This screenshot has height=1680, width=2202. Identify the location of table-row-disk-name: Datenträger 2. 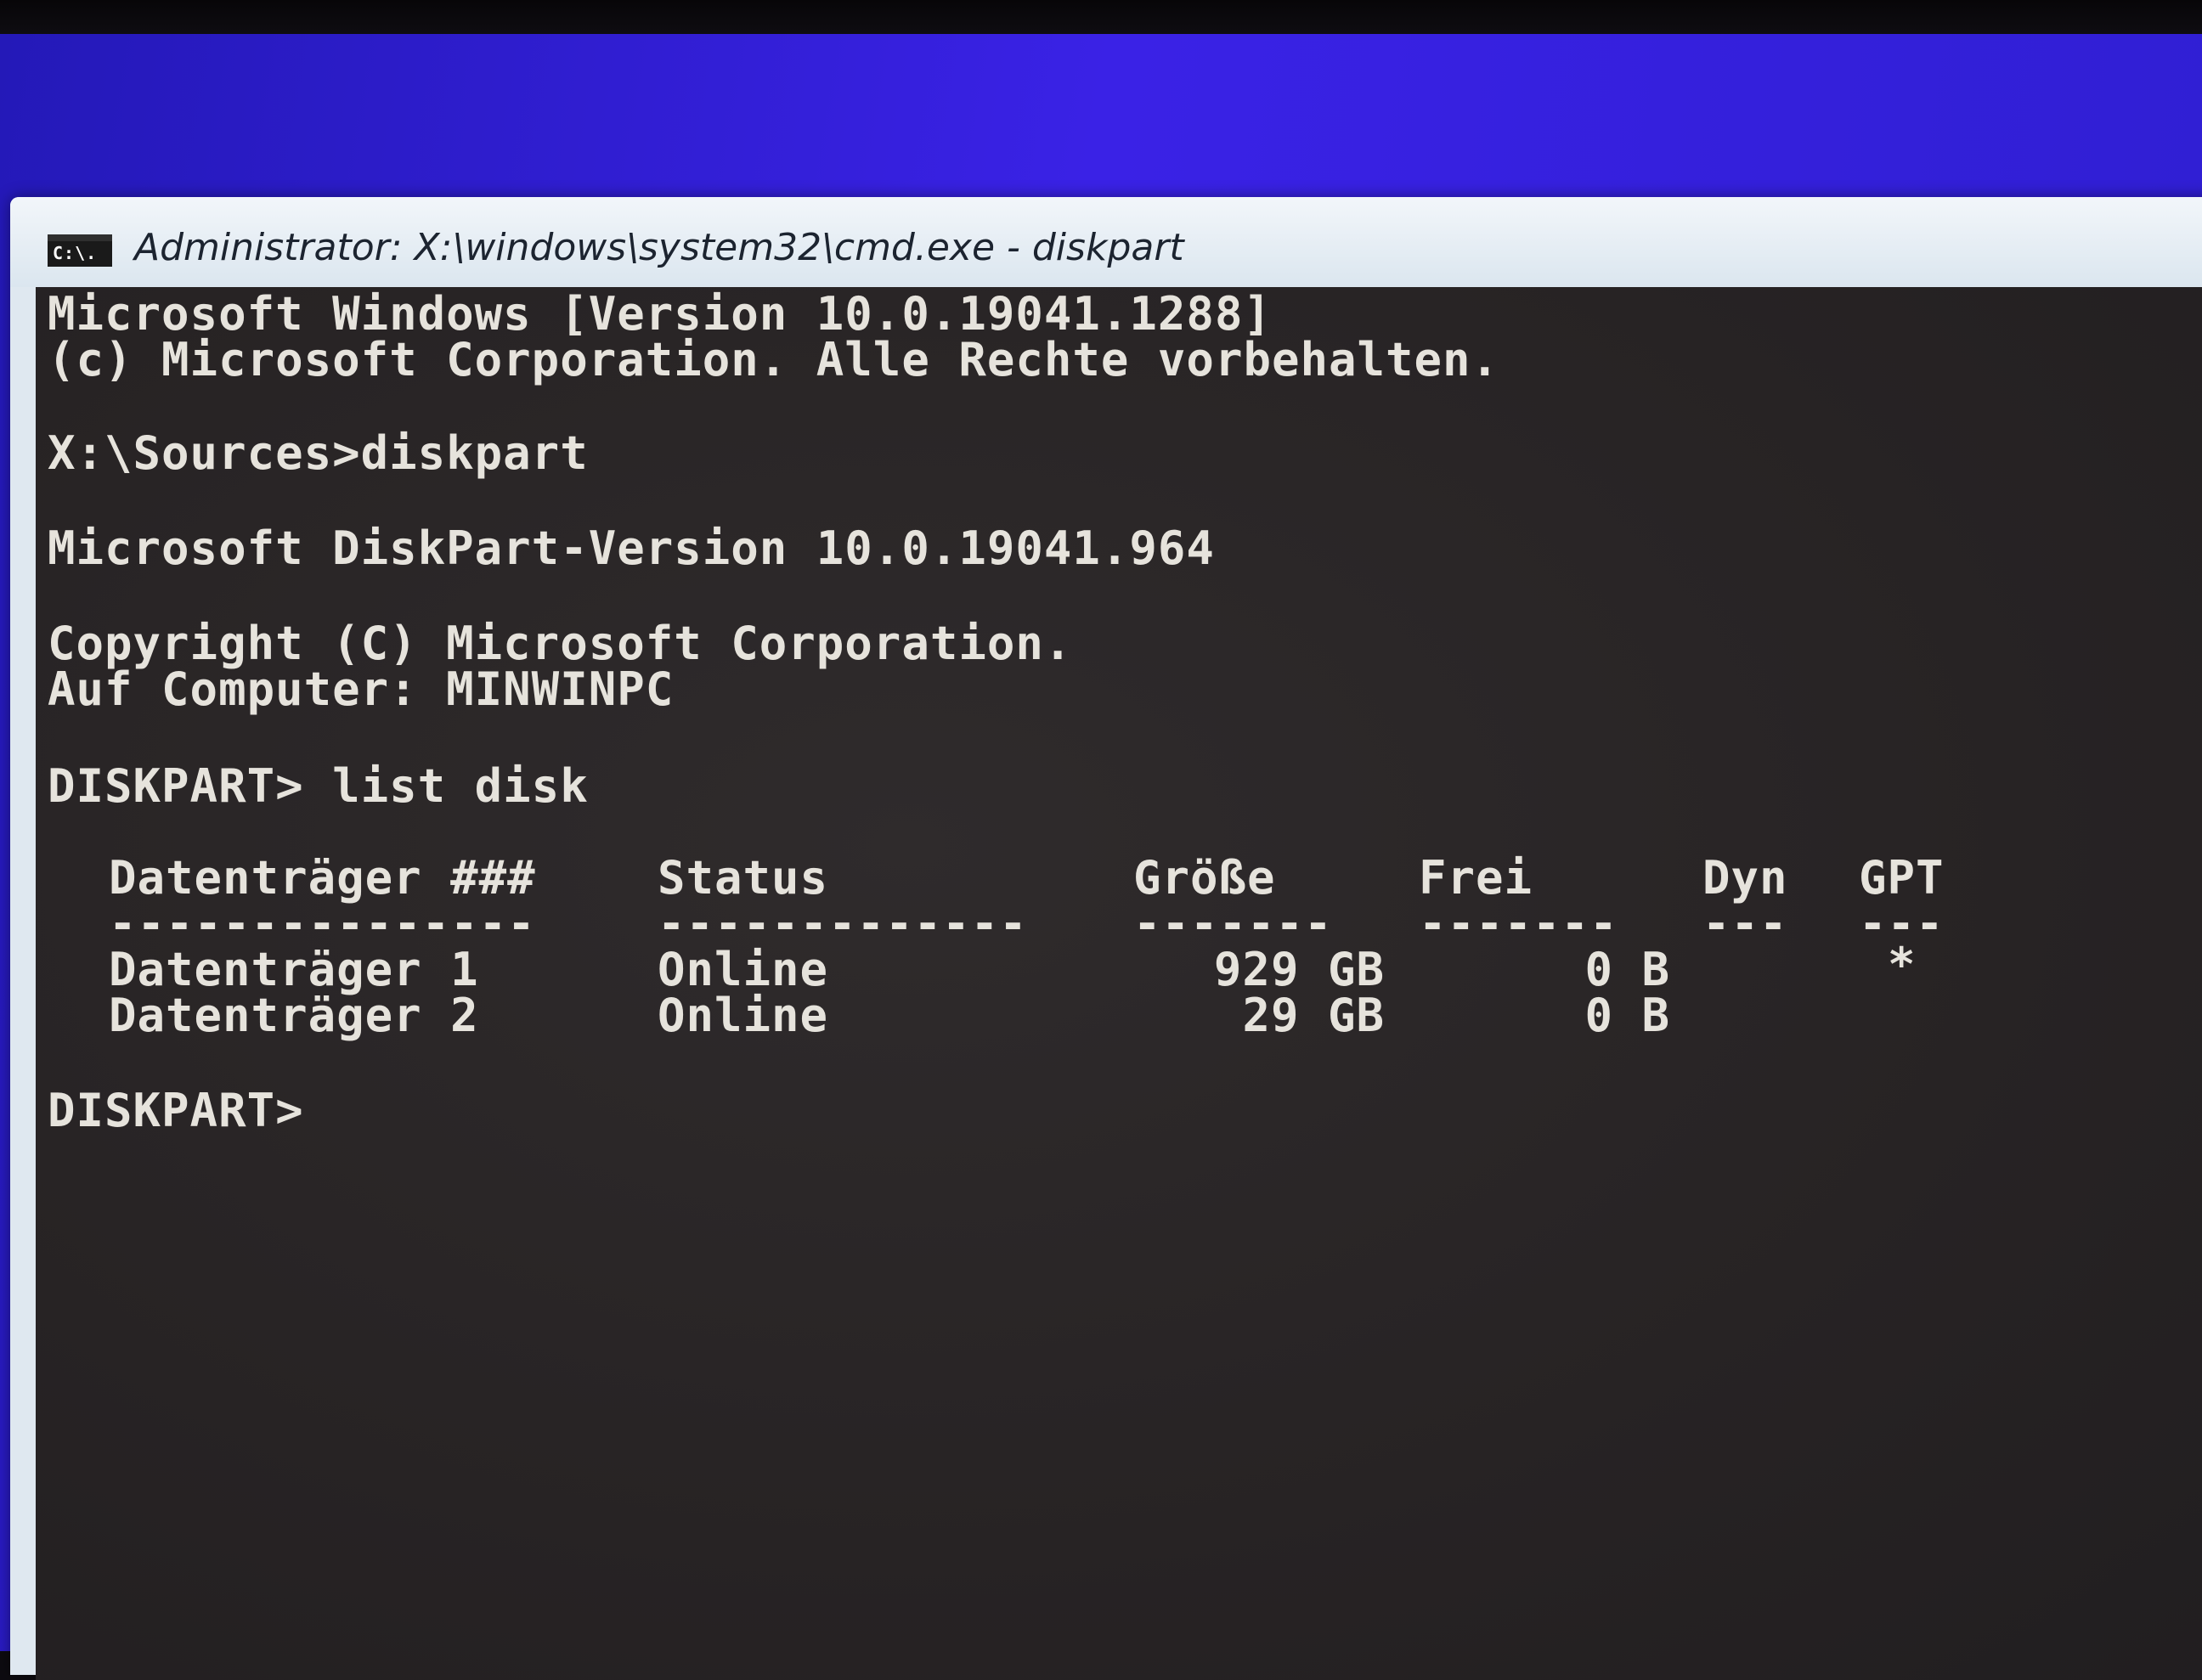
(294, 1016).